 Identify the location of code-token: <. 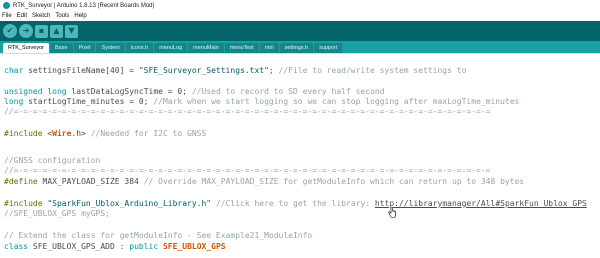
(47, 133).